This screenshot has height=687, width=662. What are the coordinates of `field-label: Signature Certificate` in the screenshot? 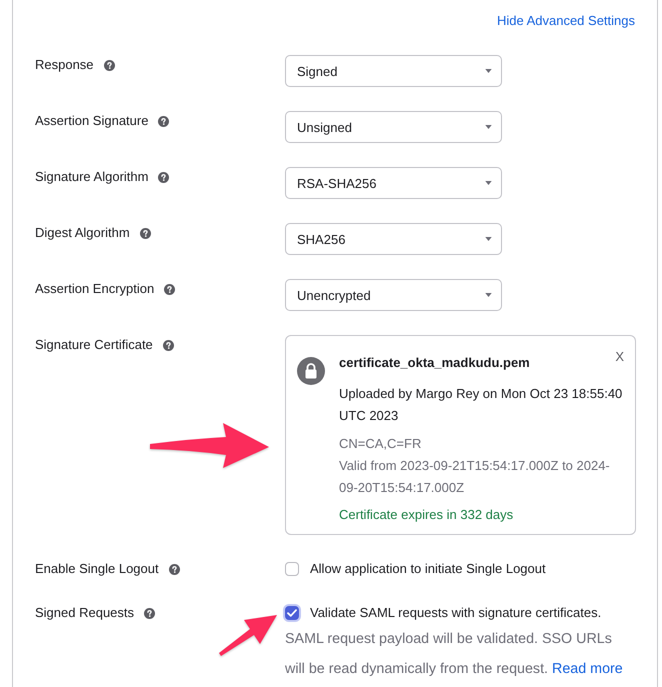 It's located at (94, 345).